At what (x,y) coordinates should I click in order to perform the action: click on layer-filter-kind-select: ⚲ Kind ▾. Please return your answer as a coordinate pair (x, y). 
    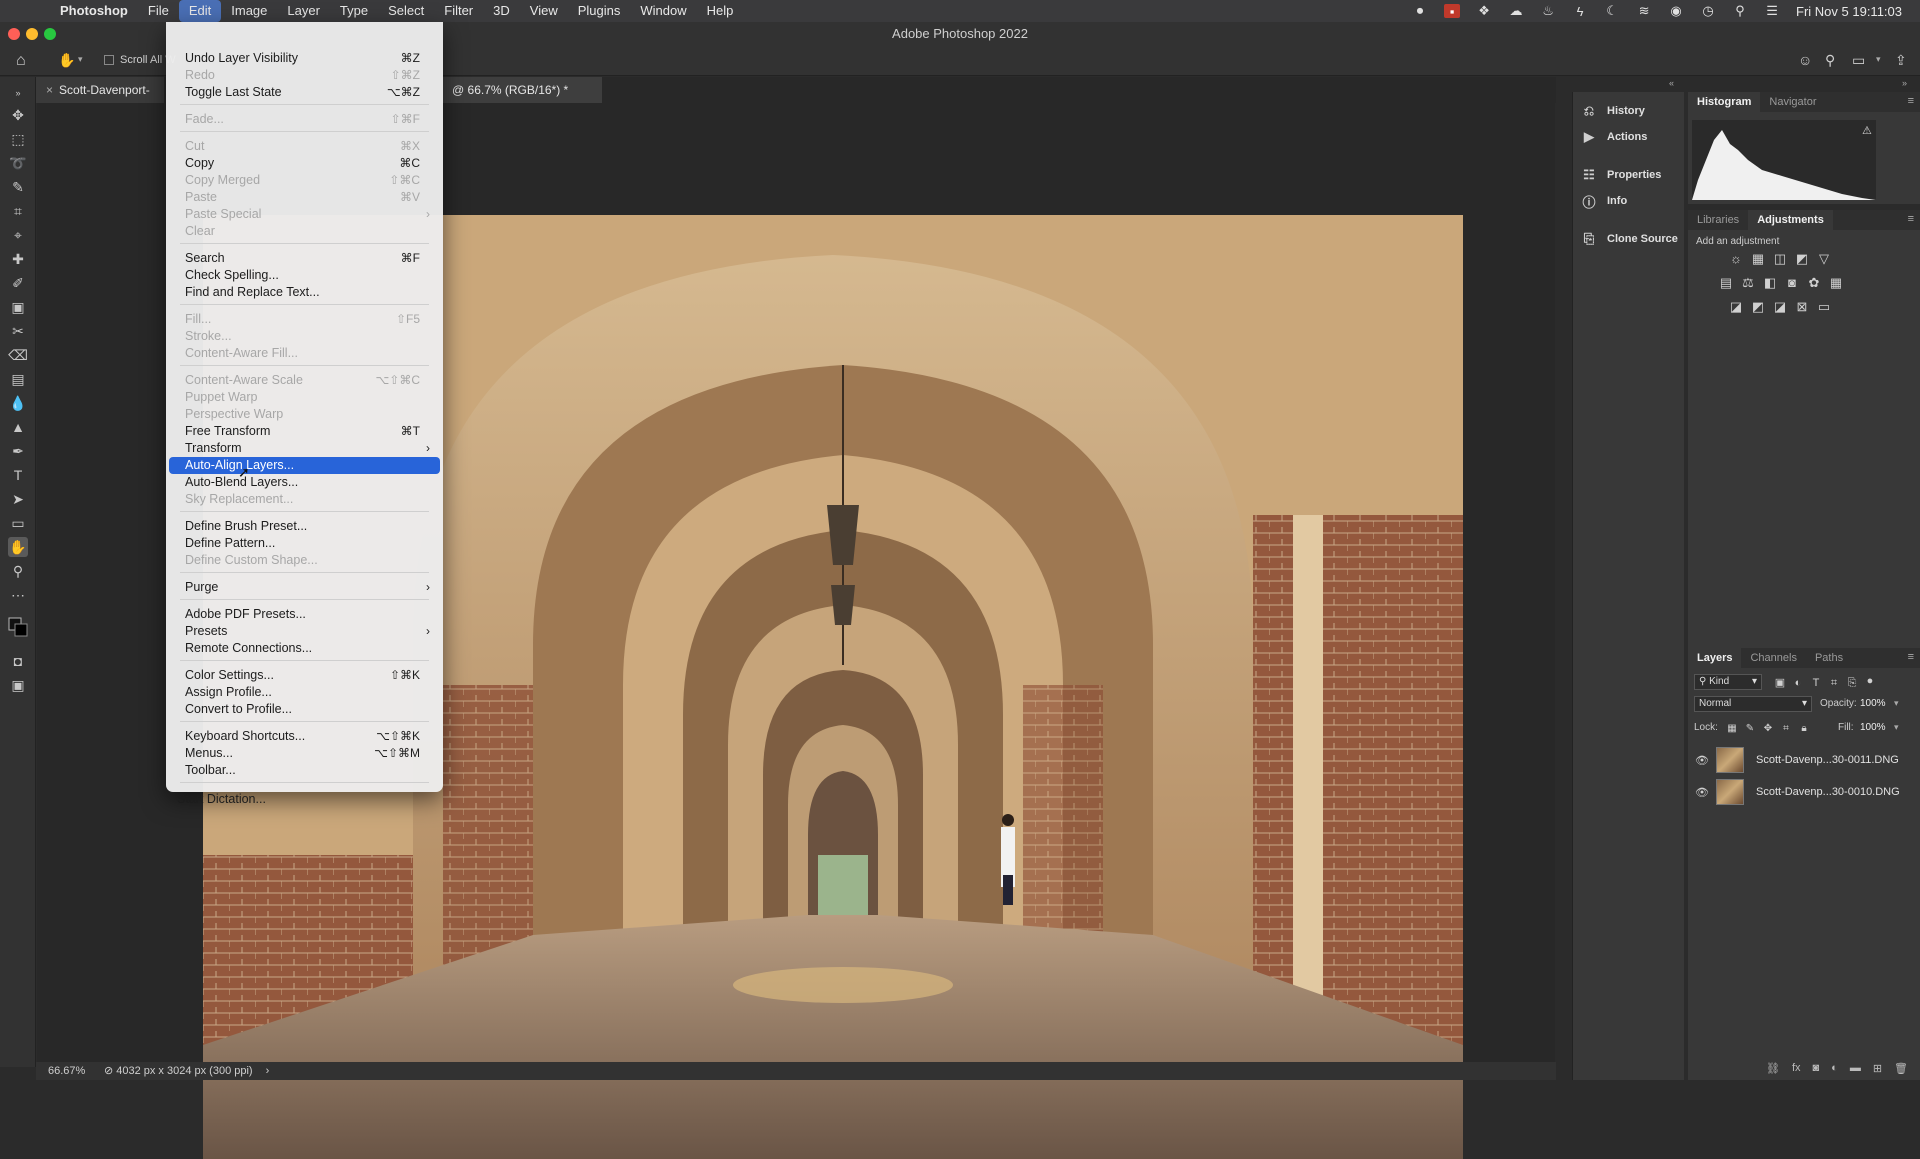
    Looking at the image, I should click on (1728, 682).